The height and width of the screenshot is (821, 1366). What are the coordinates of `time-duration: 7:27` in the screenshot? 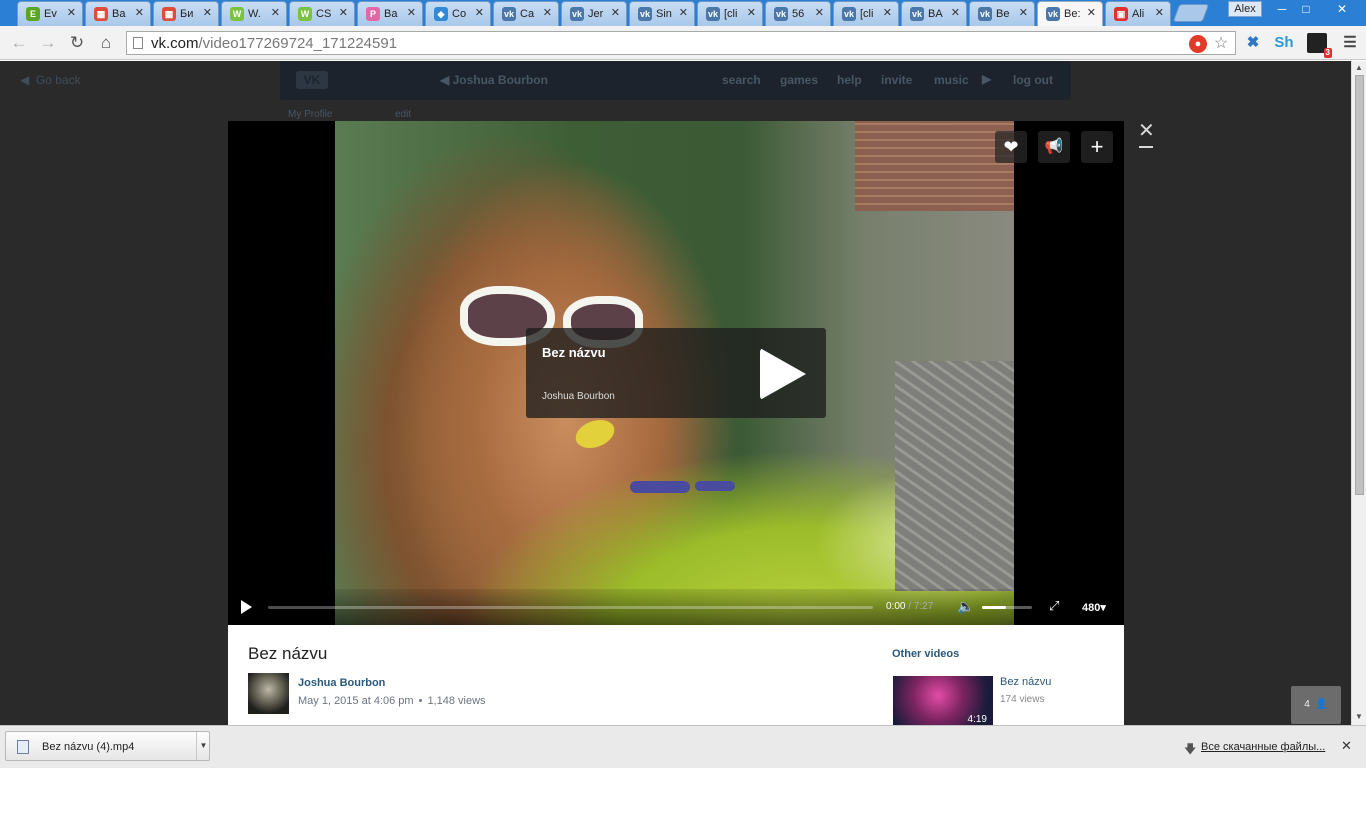 It's located at (923, 606).